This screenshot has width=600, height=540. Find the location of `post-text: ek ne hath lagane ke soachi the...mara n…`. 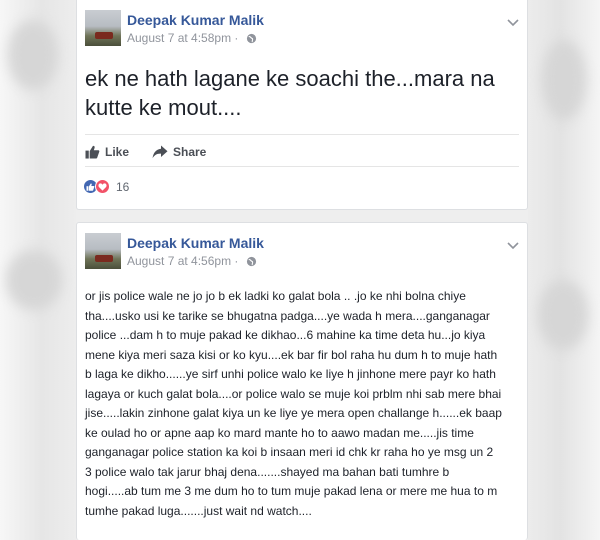

post-text: ek ne hath lagane ke soachi the...mara n… is located at coordinates (290, 93).